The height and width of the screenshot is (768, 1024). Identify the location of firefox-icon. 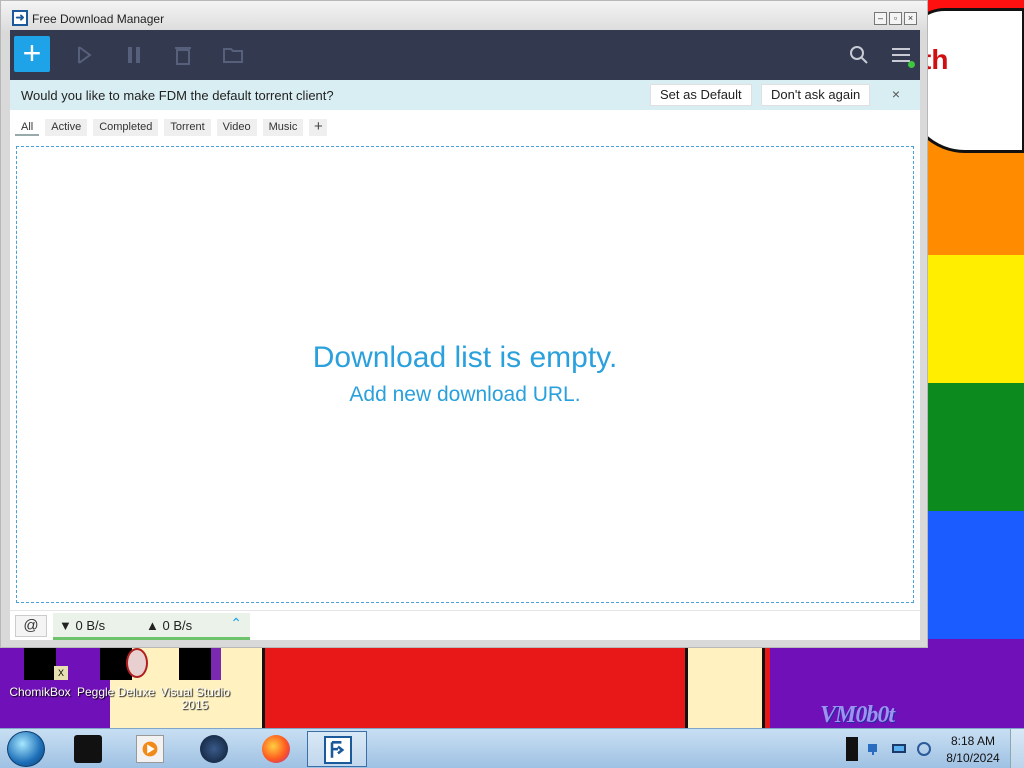
(276, 749).